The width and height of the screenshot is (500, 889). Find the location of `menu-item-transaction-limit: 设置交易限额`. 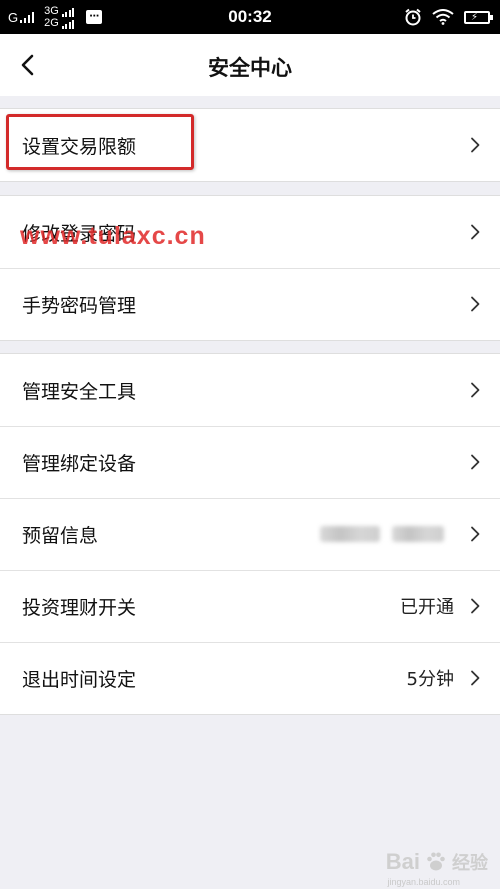

menu-item-transaction-limit: 设置交易限额 is located at coordinates (250, 145).